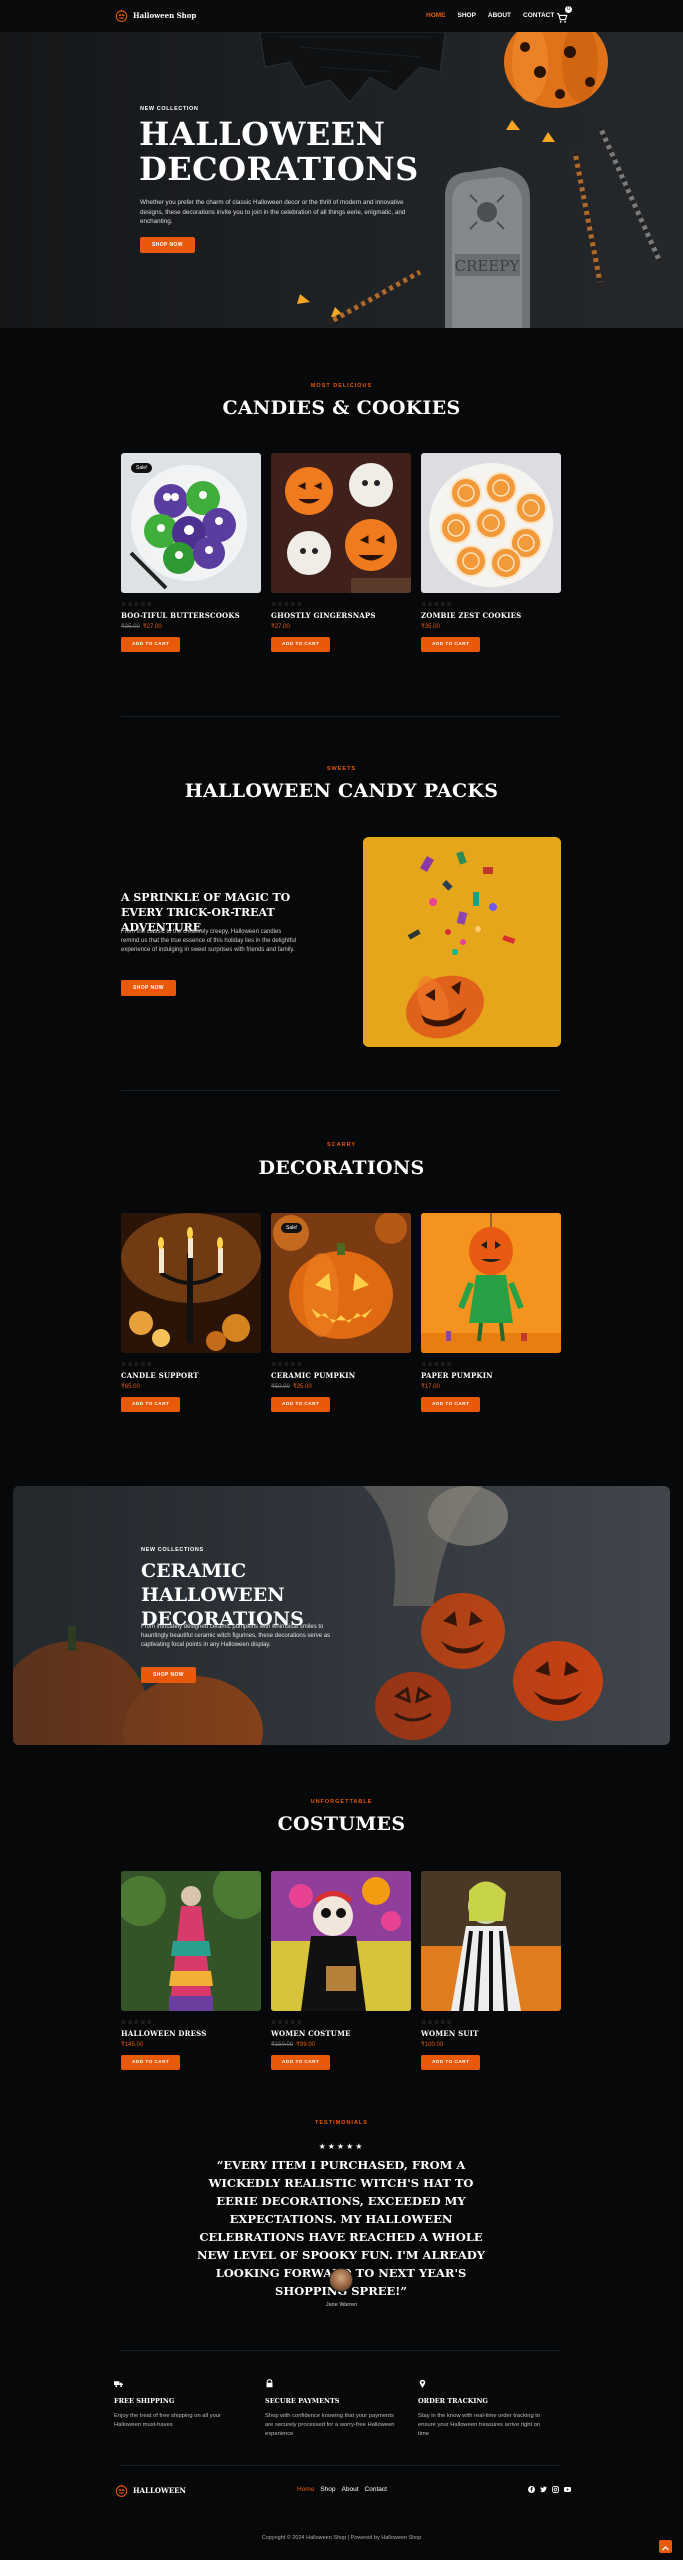 Image resolution: width=683 pixels, height=2560 pixels. What do you see at coordinates (130, 627) in the screenshot?
I see `old-price: ₹35.00` at bounding box center [130, 627].